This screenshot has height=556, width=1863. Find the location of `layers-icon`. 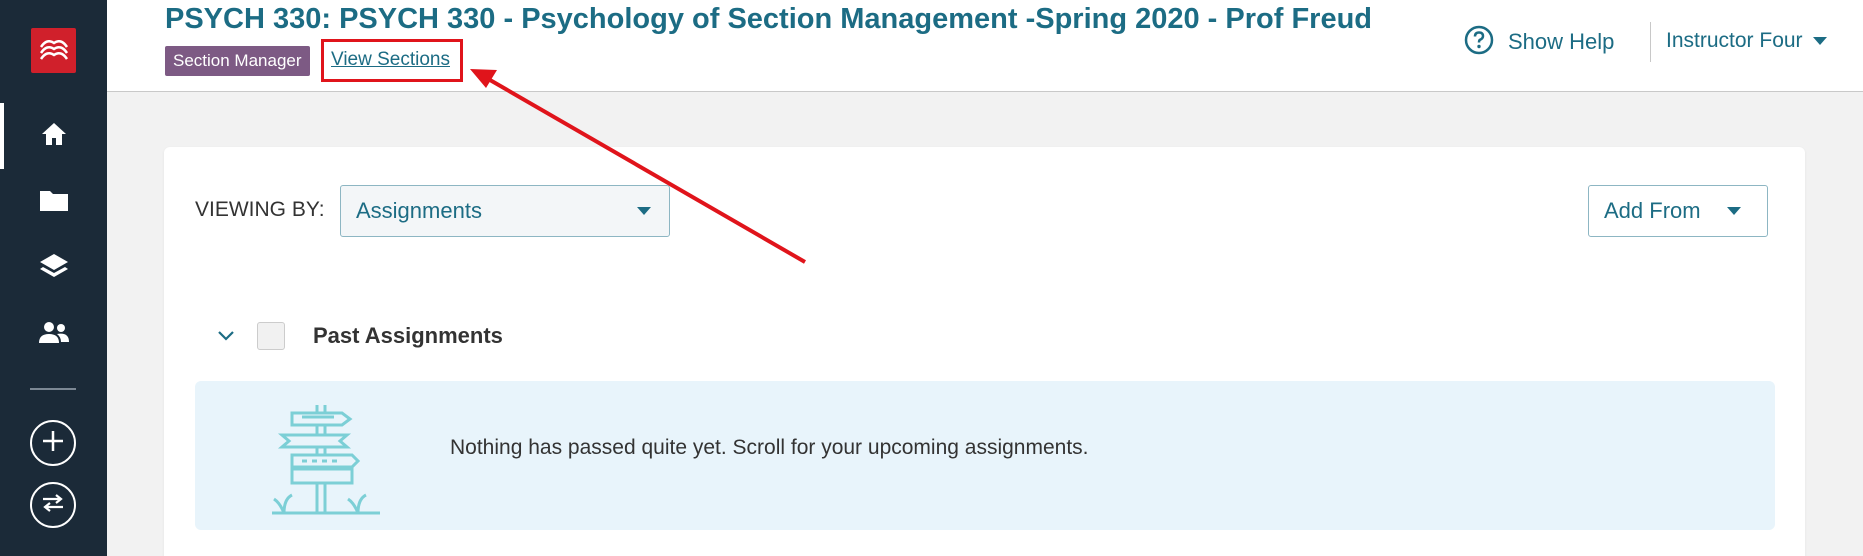

layers-icon is located at coordinates (54, 268).